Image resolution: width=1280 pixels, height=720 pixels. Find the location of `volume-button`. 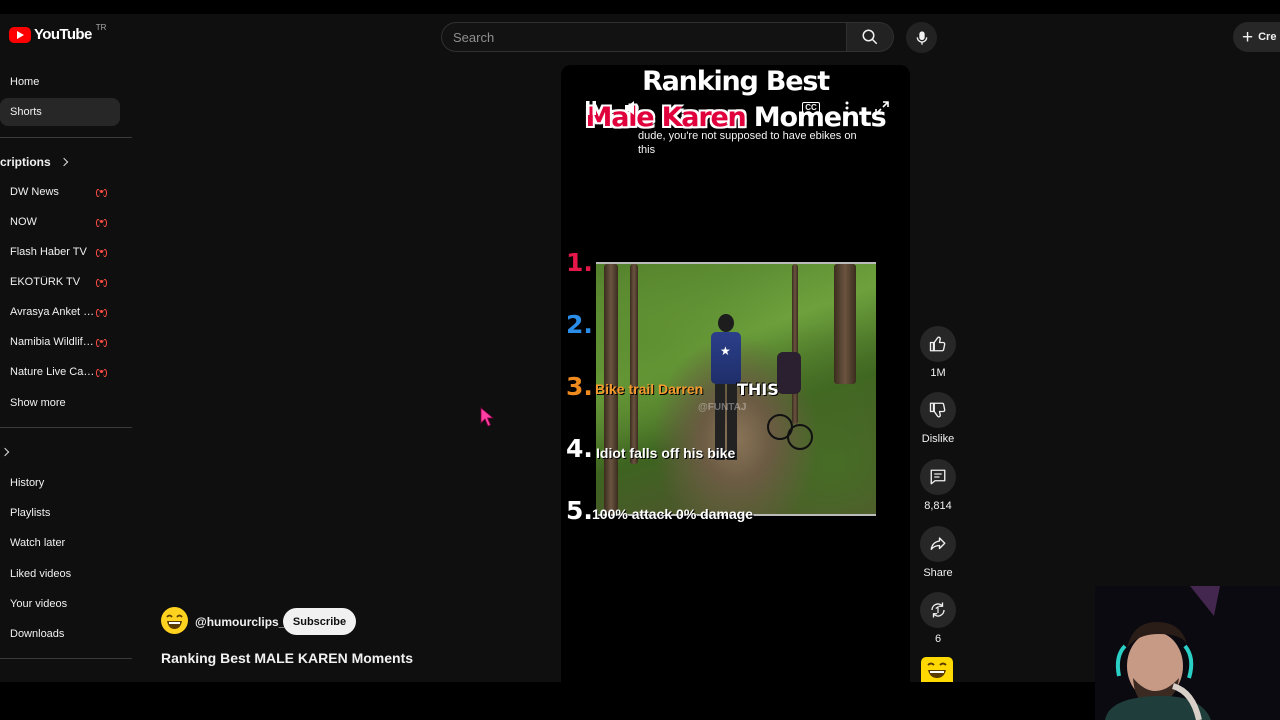

volume-button is located at coordinates (633, 108).